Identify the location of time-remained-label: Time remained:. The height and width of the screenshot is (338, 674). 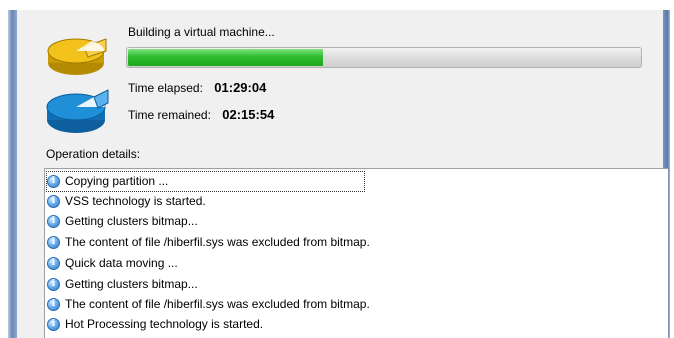
(169, 115).